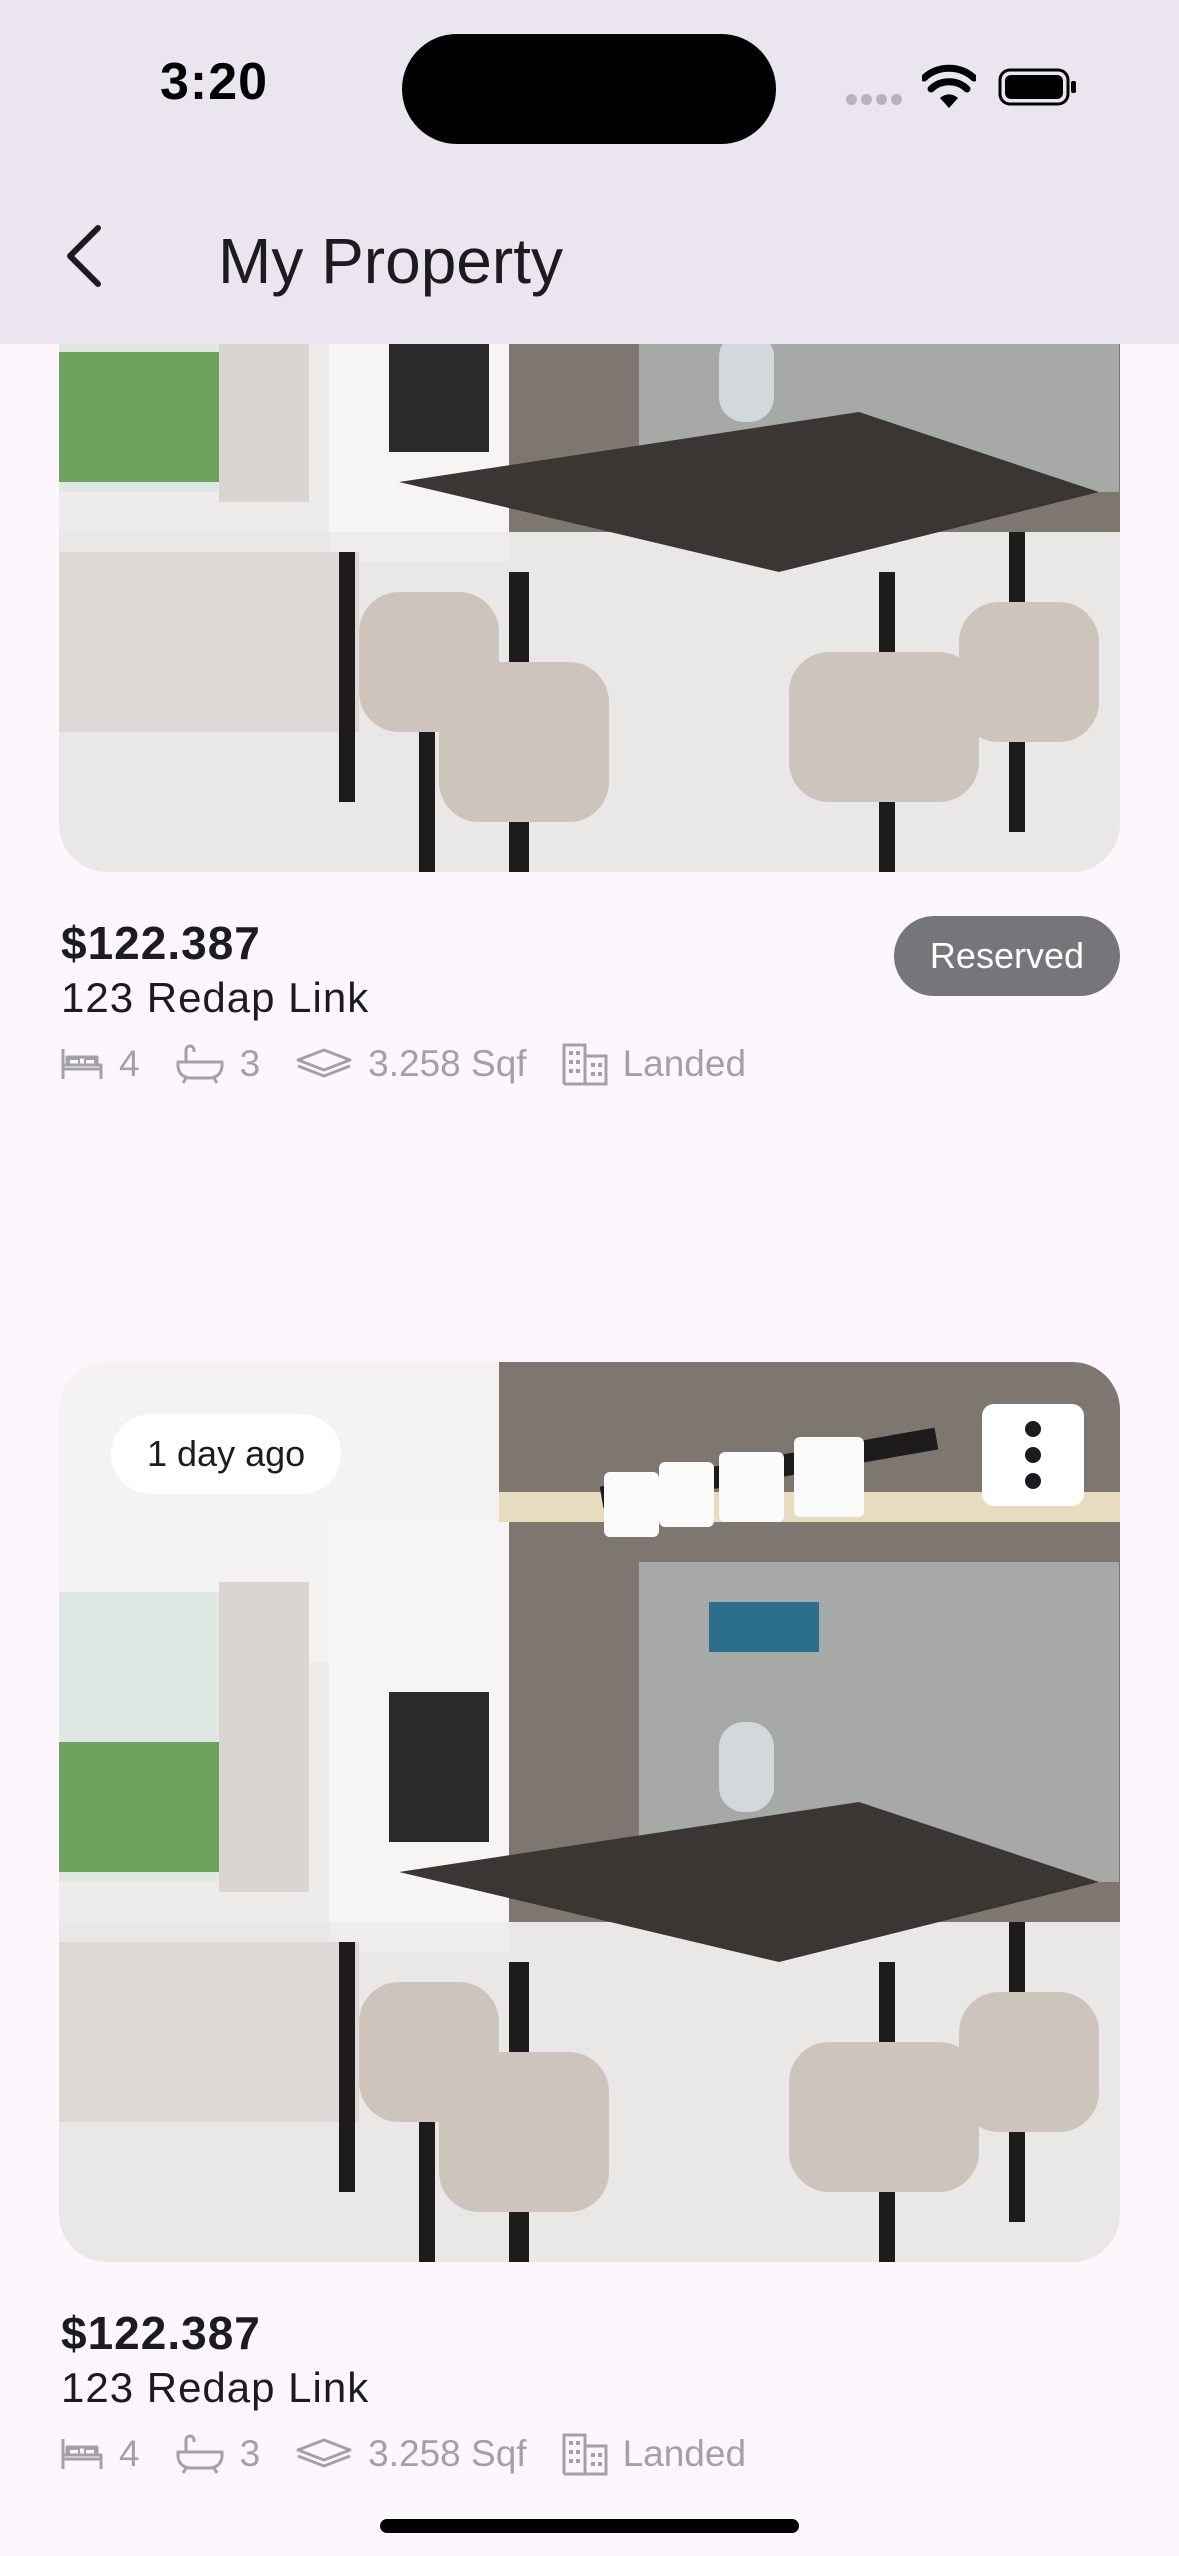  I want to click on back-button, so click(84, 256).